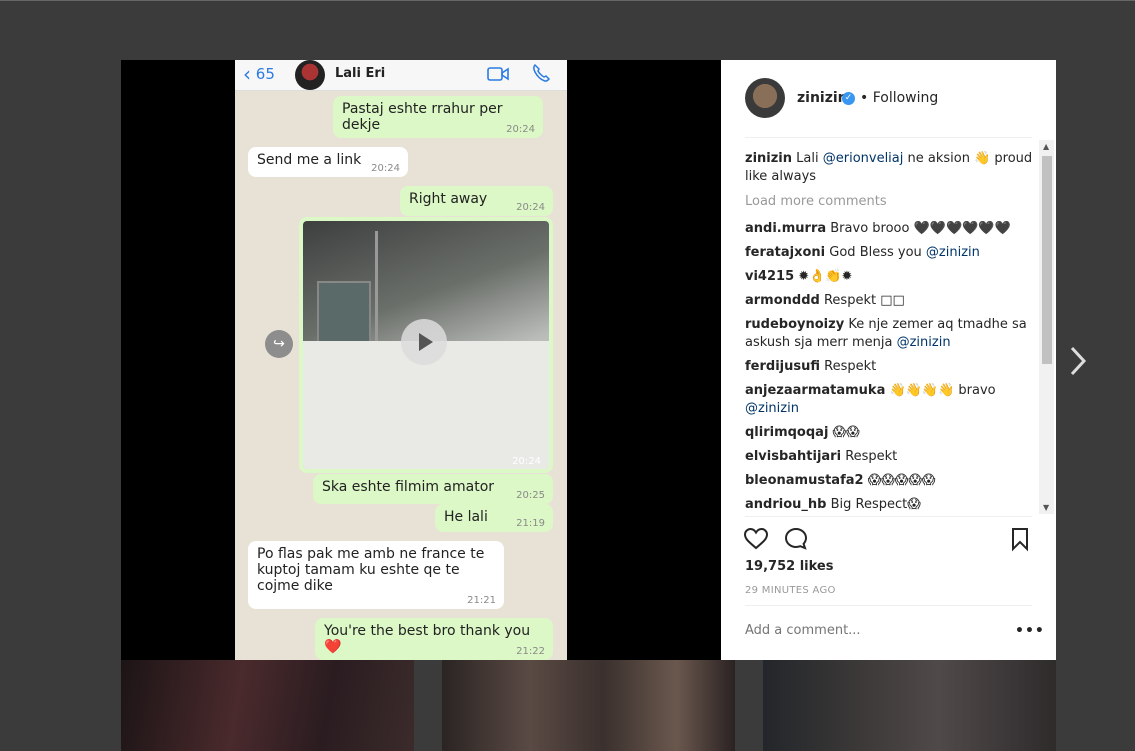 Image resolution: width=1135 pixels, height=751 pixels. I want to click on comment-username: ferdijusufi, so click(782, 366).